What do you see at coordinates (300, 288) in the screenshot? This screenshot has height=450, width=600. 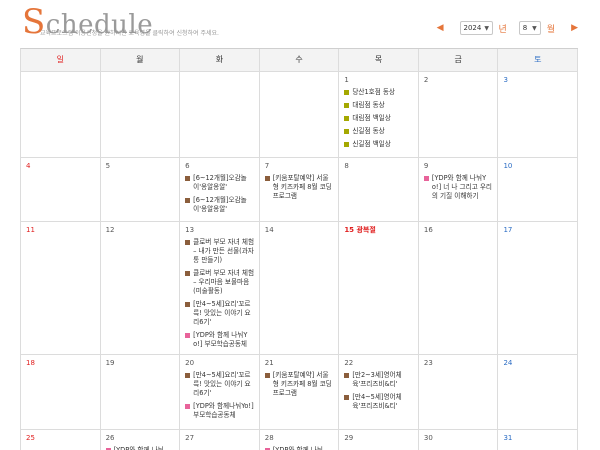 I see `calendar-day-cell: 14` at bounding box center [300, 288].